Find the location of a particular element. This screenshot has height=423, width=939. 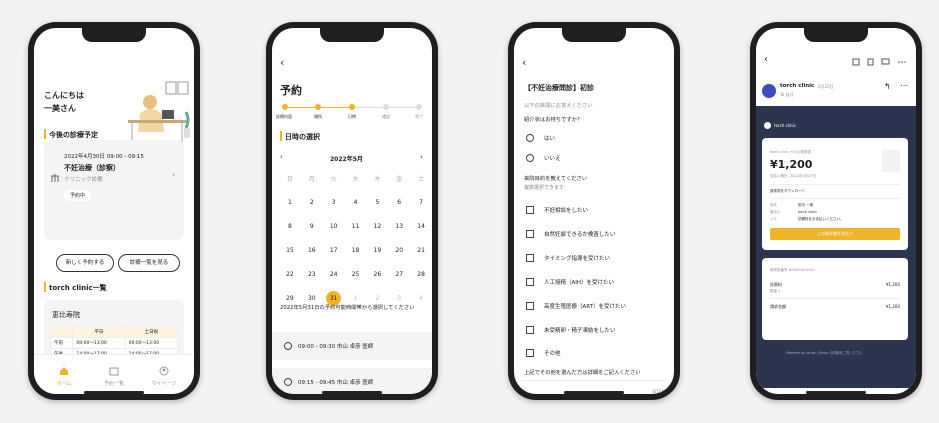

step-label: 場所 is located at coordinates (318, 116).